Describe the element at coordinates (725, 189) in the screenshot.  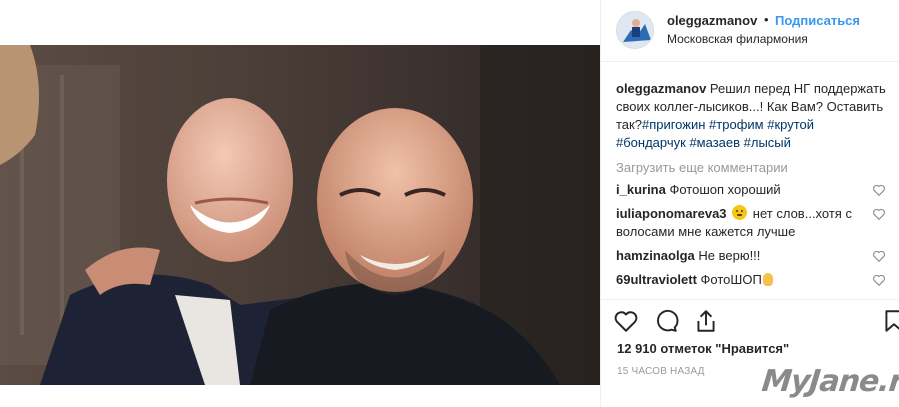
I see `comment-text: Фотошоп хороший` at that location.